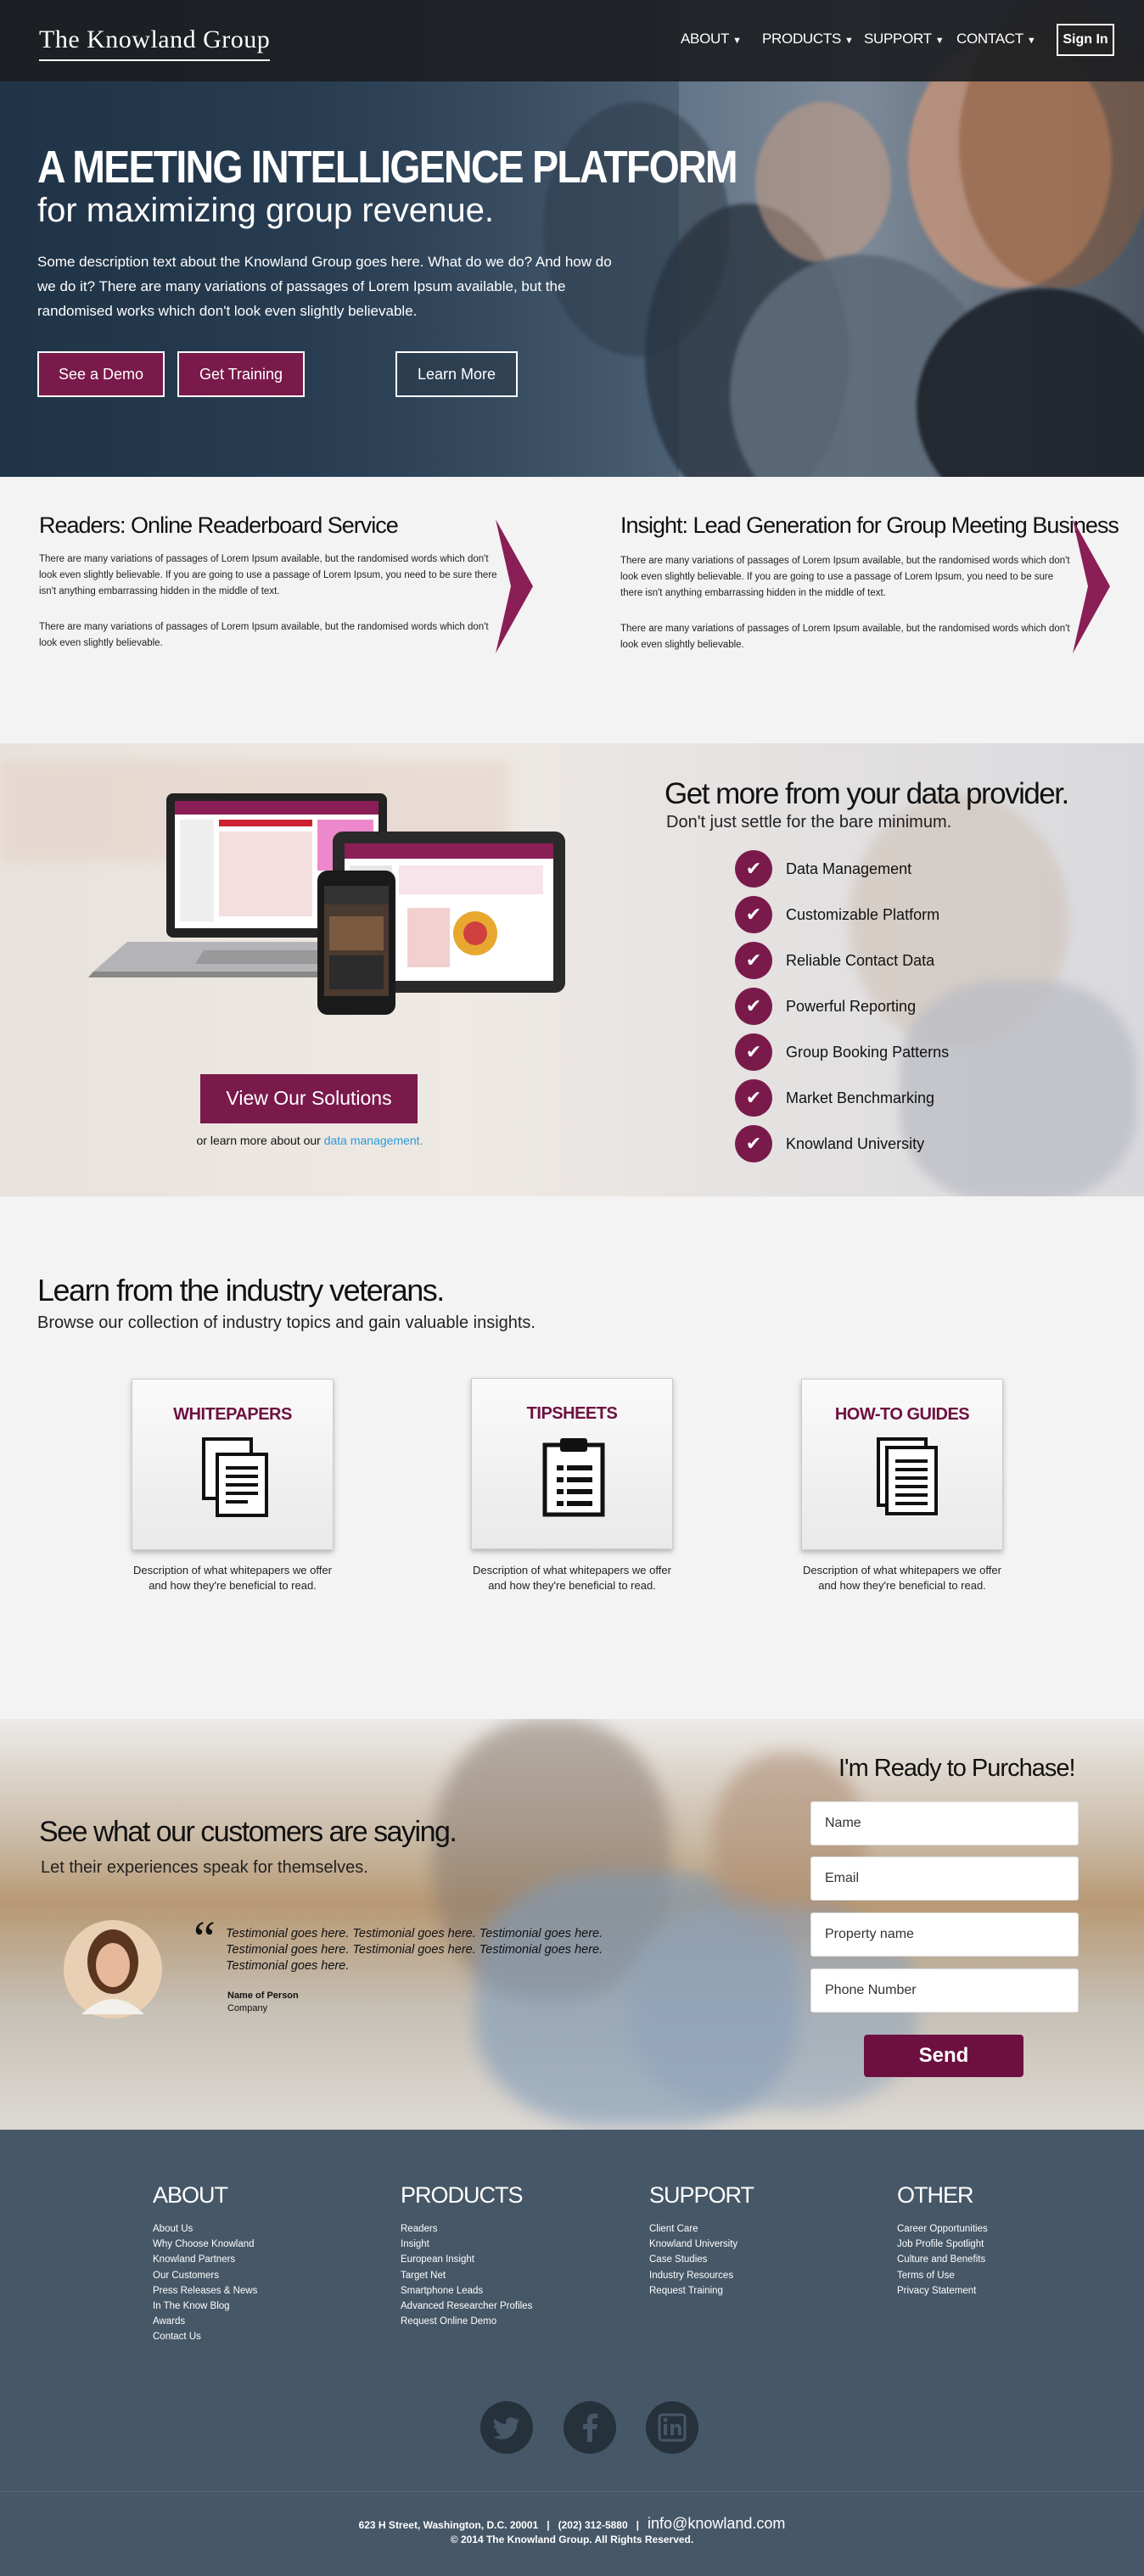 The image size is (1144, 2576). Describe the element at coordinates (205, 2260) in the screenshot. I see `footer-link: Knowland Partners` at that location.